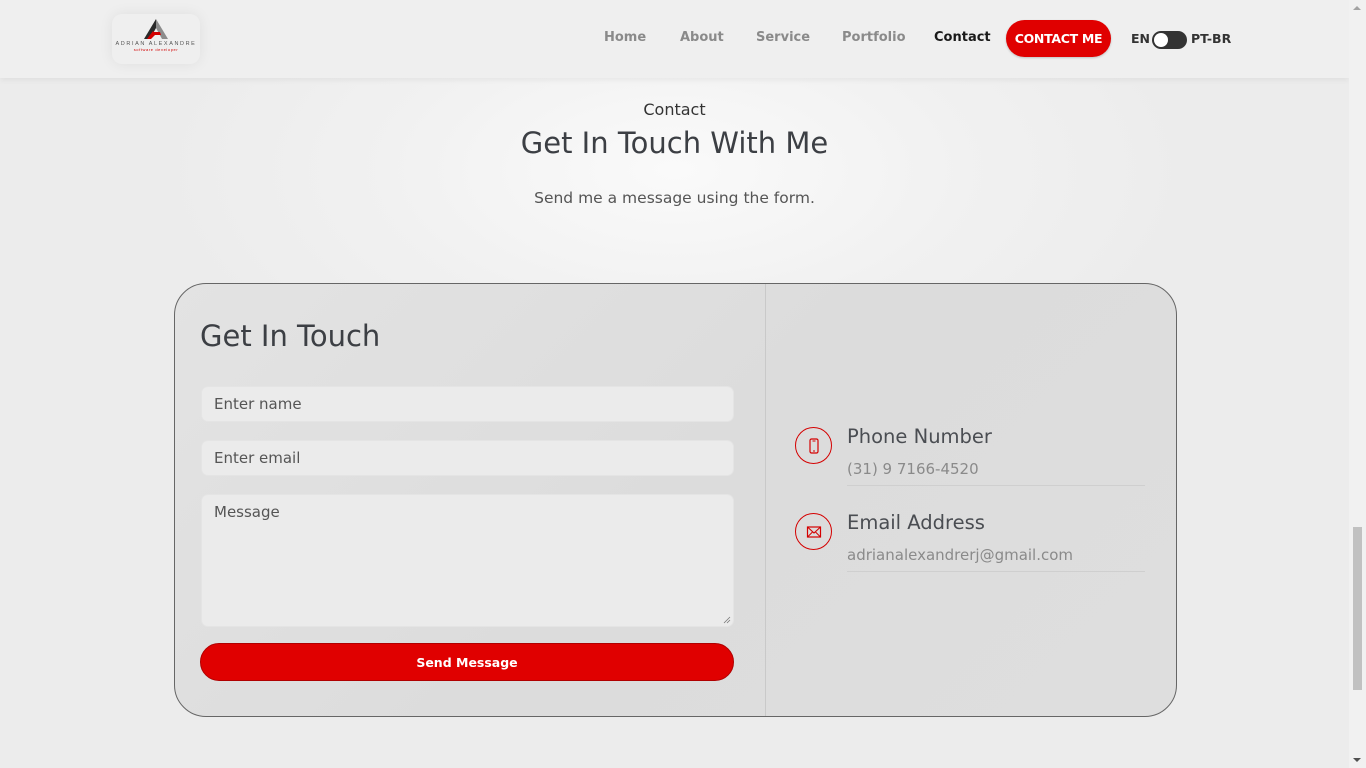  What do you see at coordinates (258, 404) in the screenshot?
I see `name-placeholder: Enter name` at bounding box center [258, 404].